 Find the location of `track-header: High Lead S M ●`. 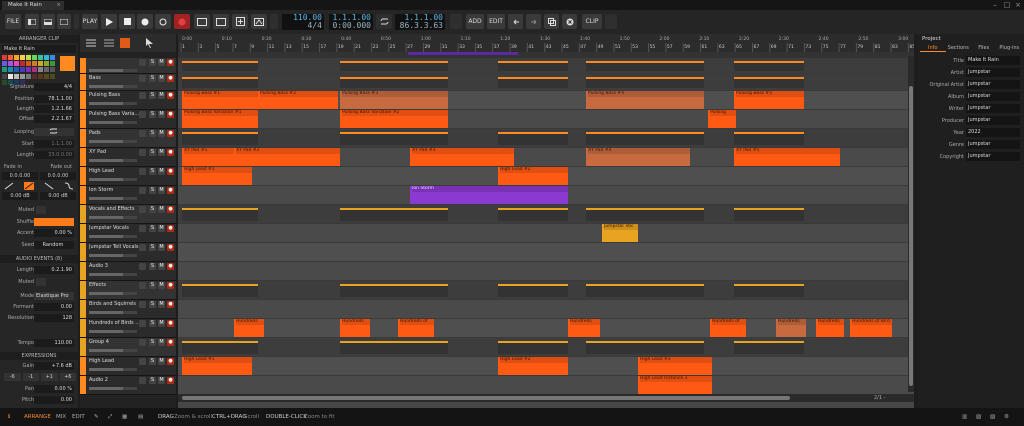

track-header: High Lead S M ● is located at coordinates (128, 366).